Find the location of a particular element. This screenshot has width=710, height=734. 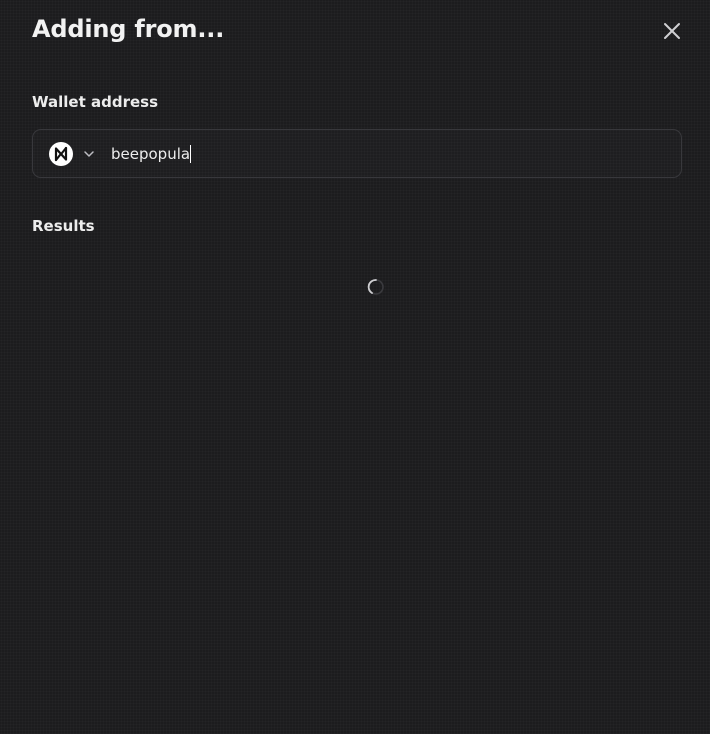

chevron-down-icon is located at coordinates (89, 154).